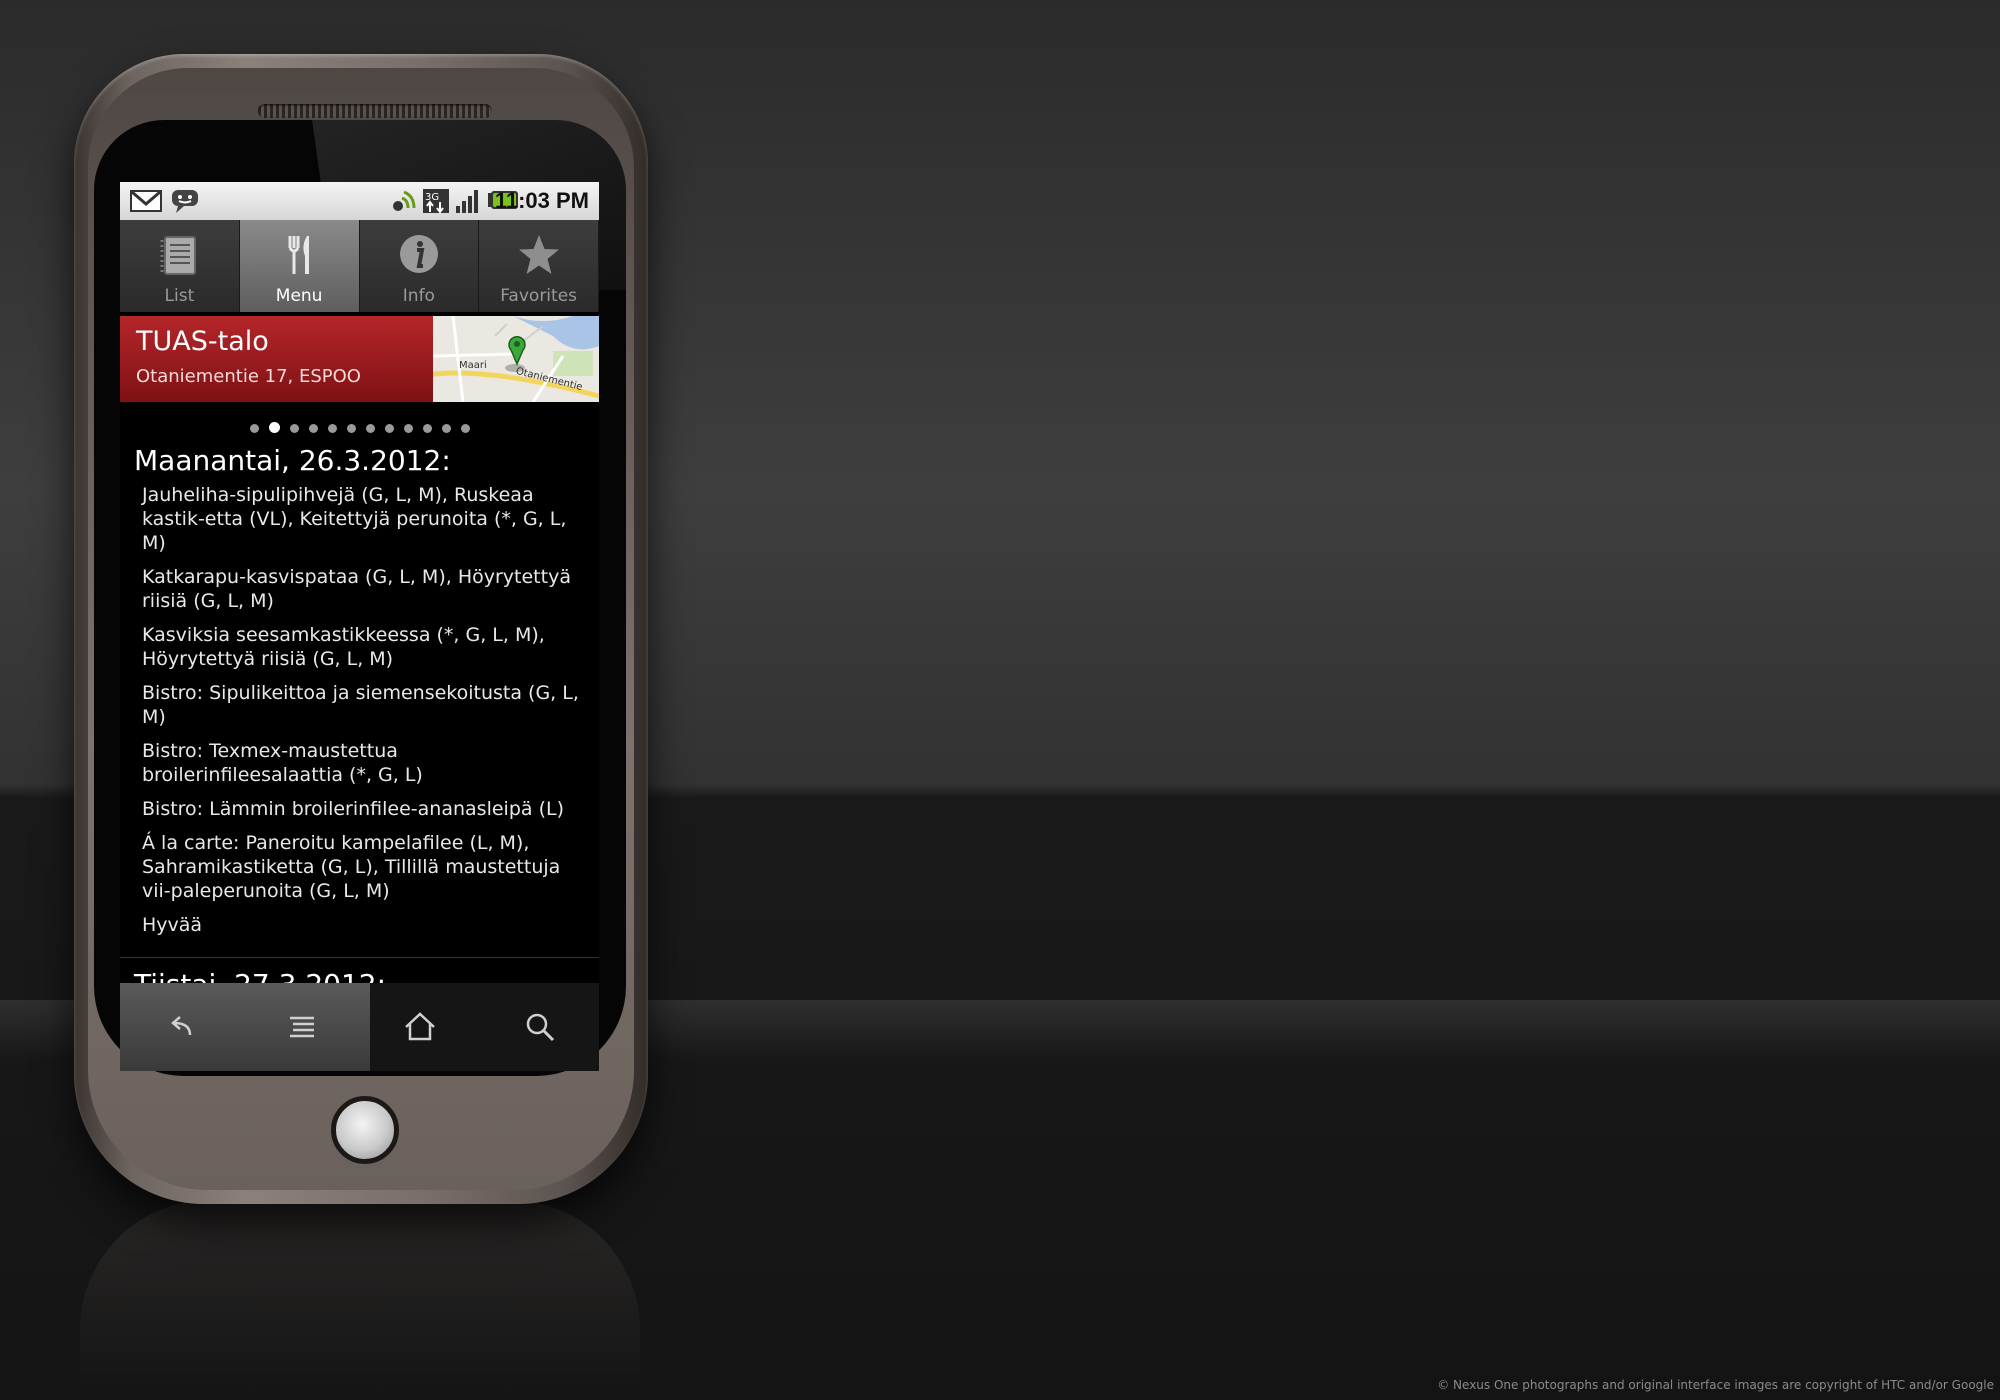 The image size is (2000, 1400). What do you see at coordinates (432, 197) in the screenshot?
I see `svg-text: 3G` at bounding box center [432, 197].